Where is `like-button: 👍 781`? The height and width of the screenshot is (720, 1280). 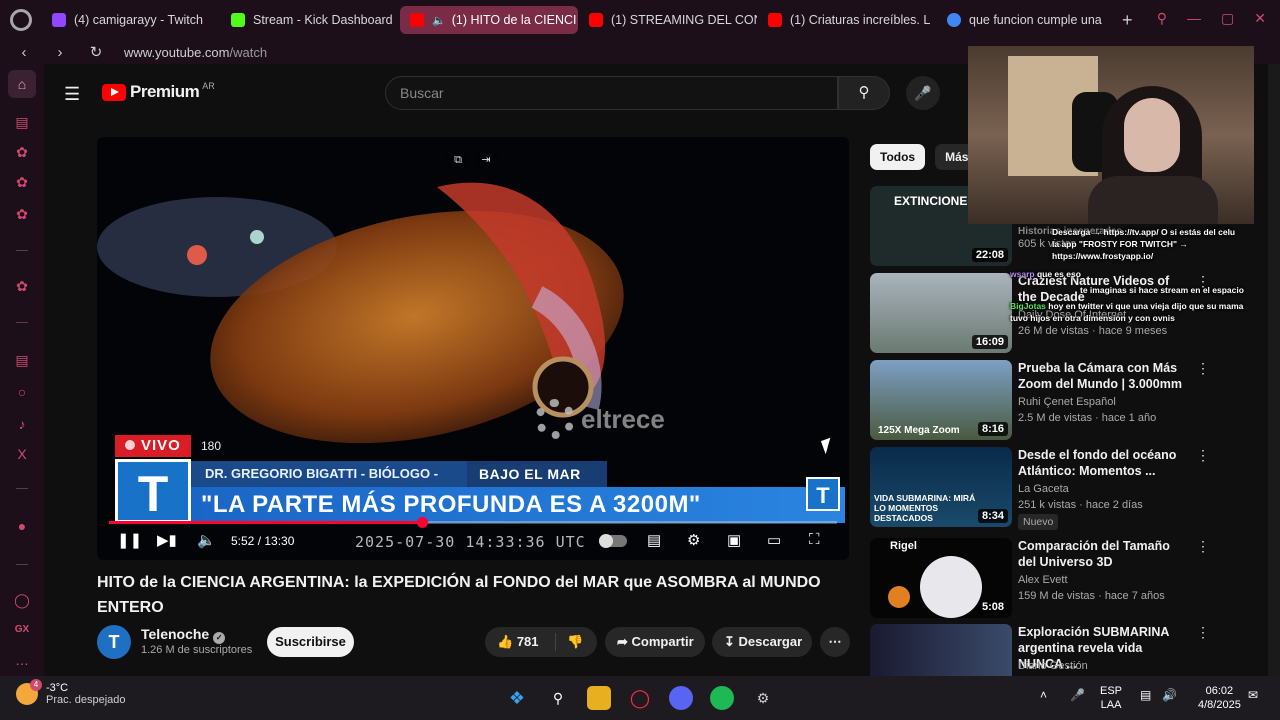 like-button: 👍 781 is located at coordinates (518, 642).